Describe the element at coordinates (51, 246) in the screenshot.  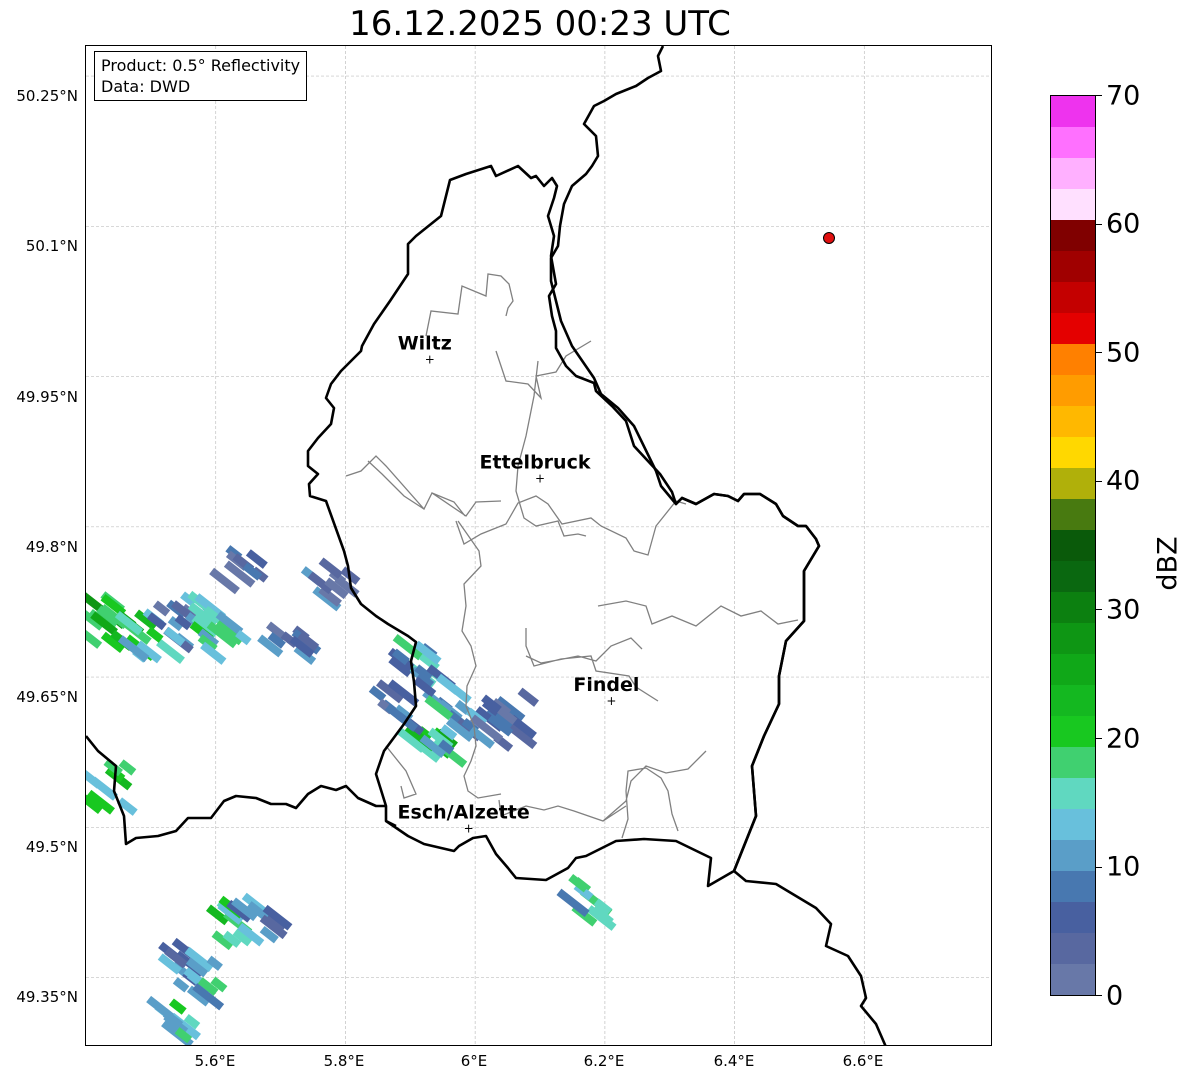
I see `lat-label: 50.1°N` at that location.